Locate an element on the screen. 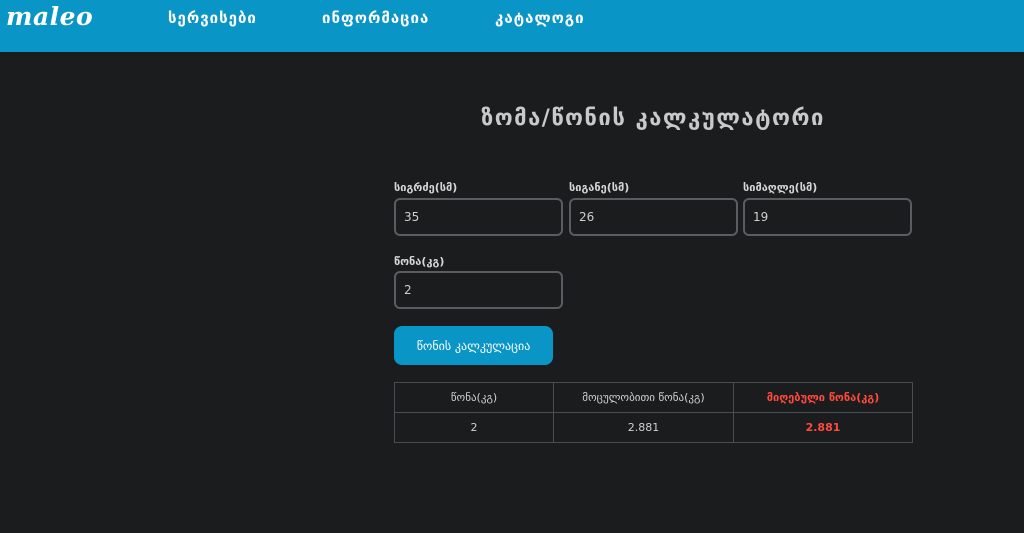  nav-link-services: სერვისები is located at coordinates (212, 18).